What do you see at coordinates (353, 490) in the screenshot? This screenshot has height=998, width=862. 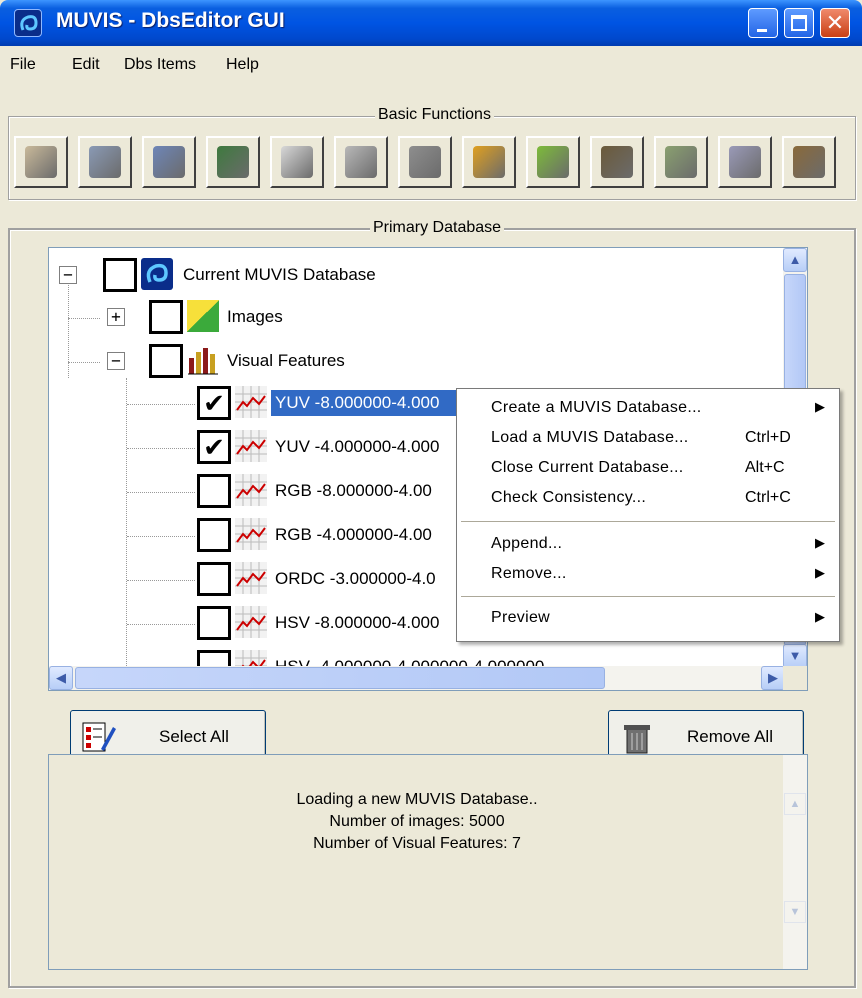 I see `tree-node-label: RGB -8.000000-4.00` at bounding box center [353, 490].